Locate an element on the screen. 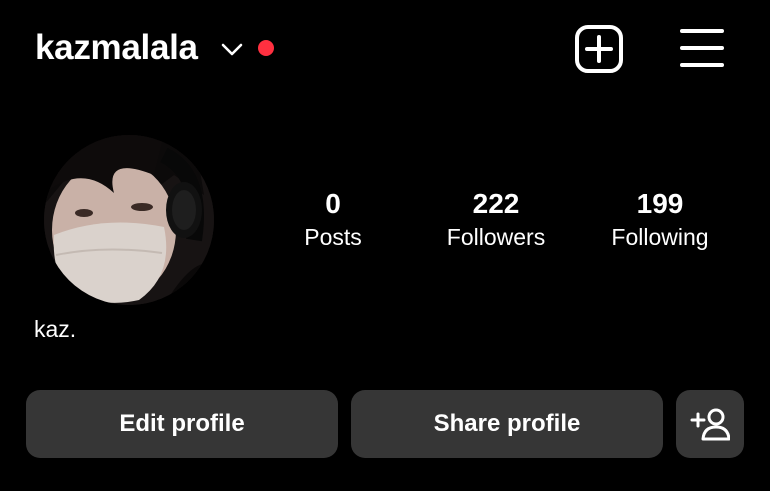 The height and width of the screenshot is (491, 770). stat-posts-label: Posts is located at coordinates (333, 237).